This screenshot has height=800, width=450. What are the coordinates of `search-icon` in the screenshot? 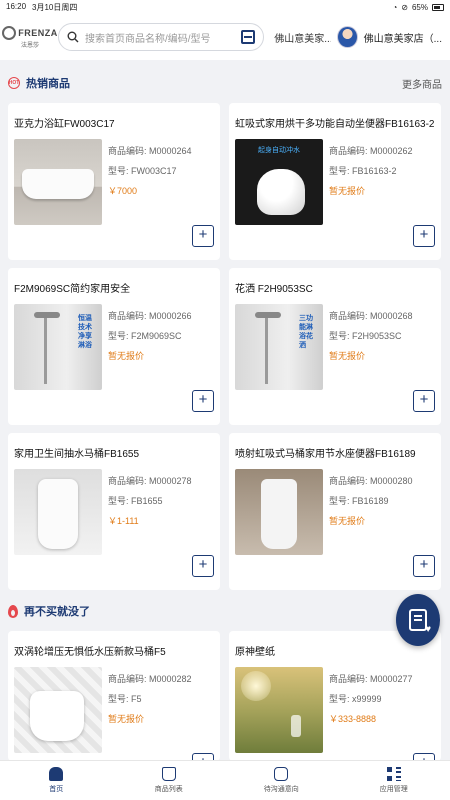 It's located at (73, 37).